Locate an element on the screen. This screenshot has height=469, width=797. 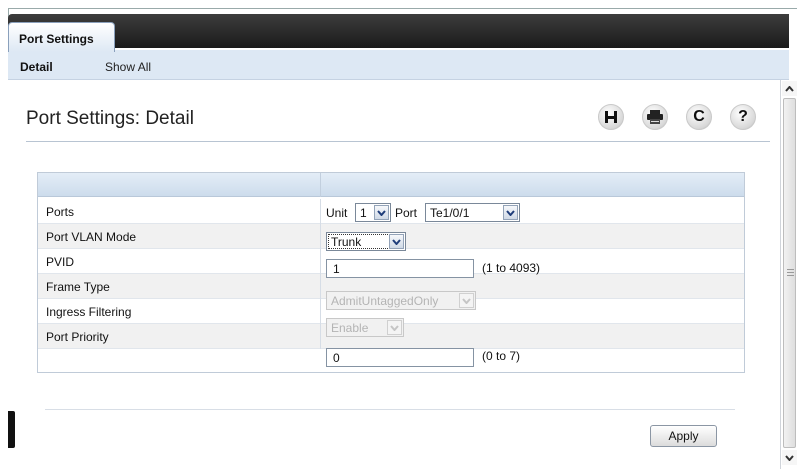
tab-port-settings: Port Settings is located at coordinates (61, 37).